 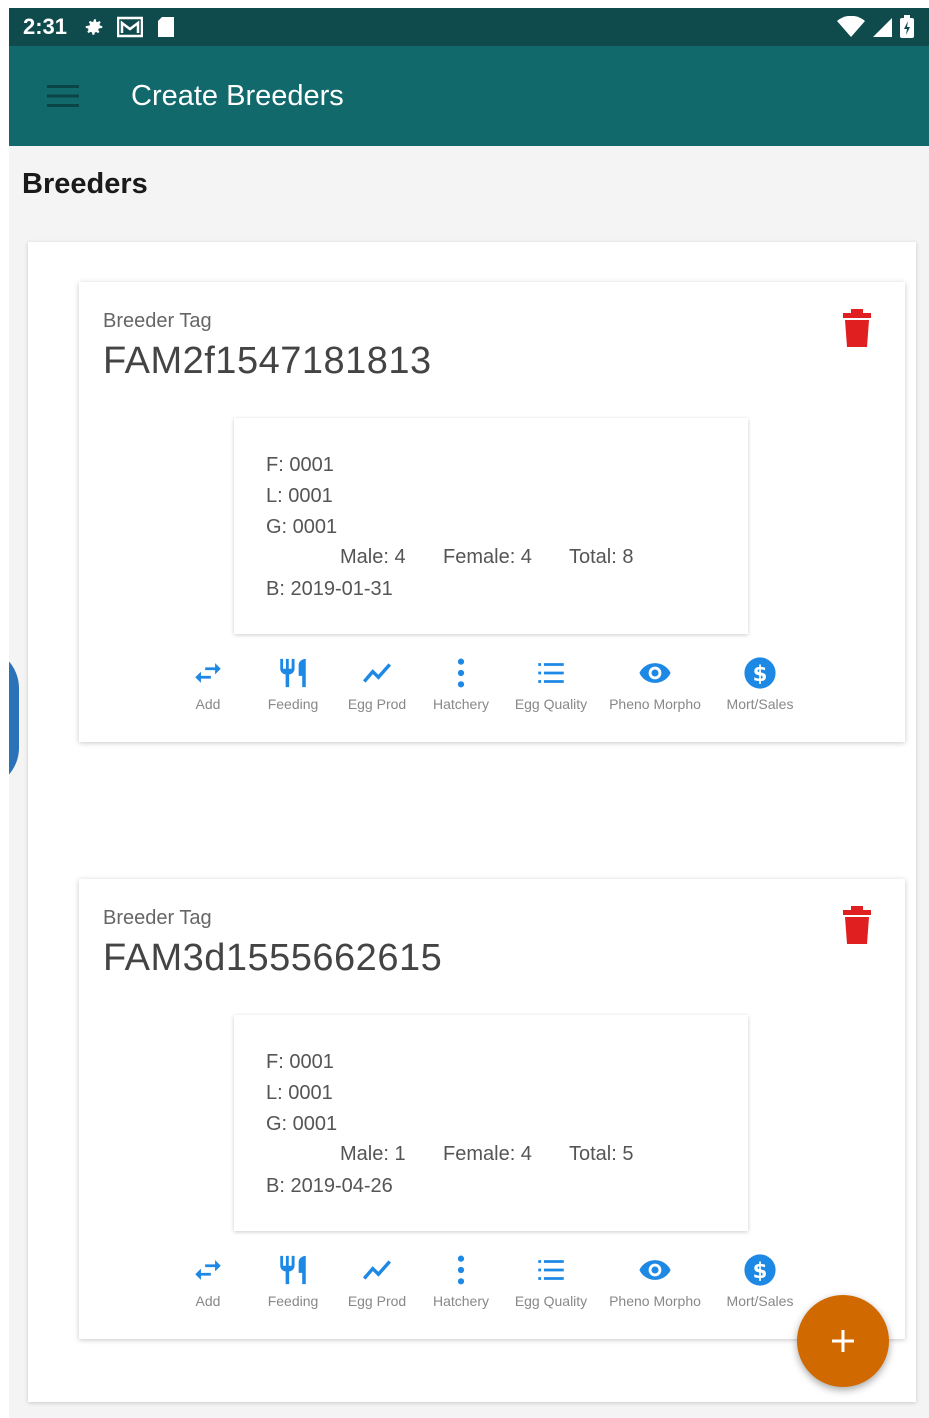 What do you see at coordinates (14, 718) in the screenshot?
I see `side-tab` at bounding box center [14, 718].